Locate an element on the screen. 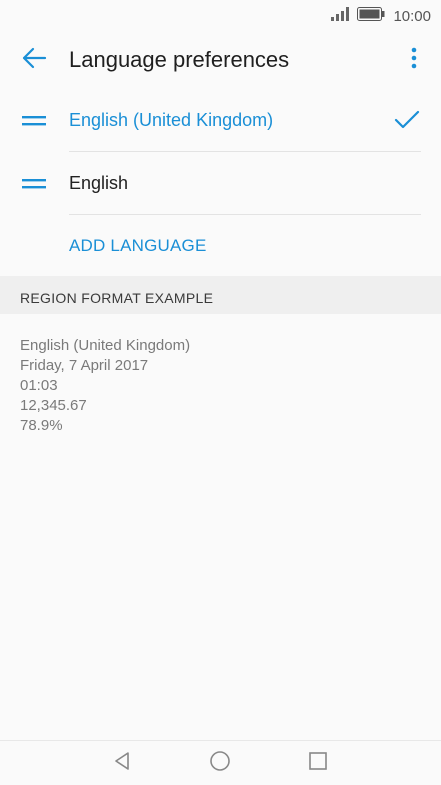  region-section-header: REGION FORMAT EXAMPLE is located at coordinates (220, 295).